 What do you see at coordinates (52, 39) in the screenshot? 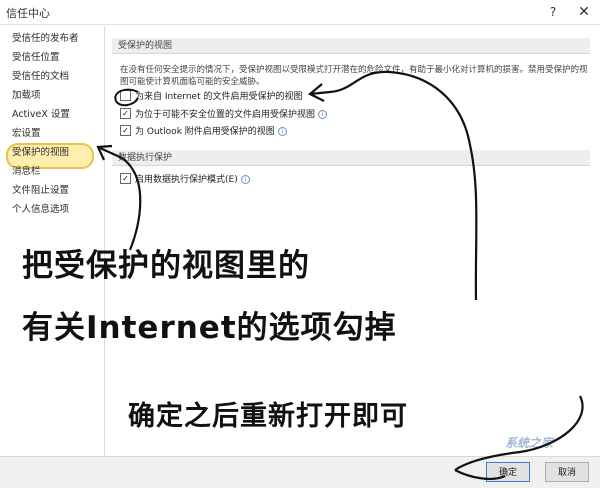
I see `sidebar-item-trusted-publishers: 受信任的发布者` at bounding box center [52, 39].